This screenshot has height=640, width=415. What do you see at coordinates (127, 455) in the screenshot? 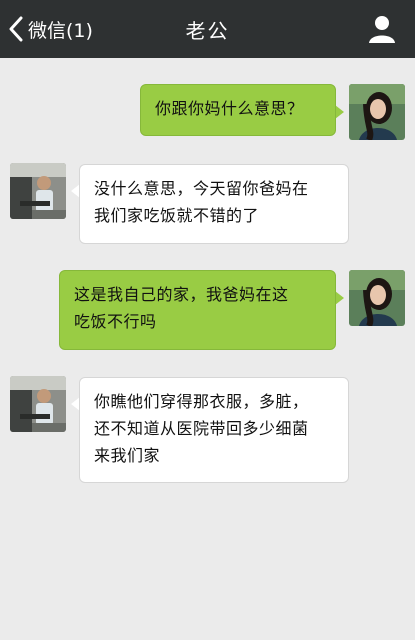
I see `message-line: 来我们家` at bounding box center [127, 455].